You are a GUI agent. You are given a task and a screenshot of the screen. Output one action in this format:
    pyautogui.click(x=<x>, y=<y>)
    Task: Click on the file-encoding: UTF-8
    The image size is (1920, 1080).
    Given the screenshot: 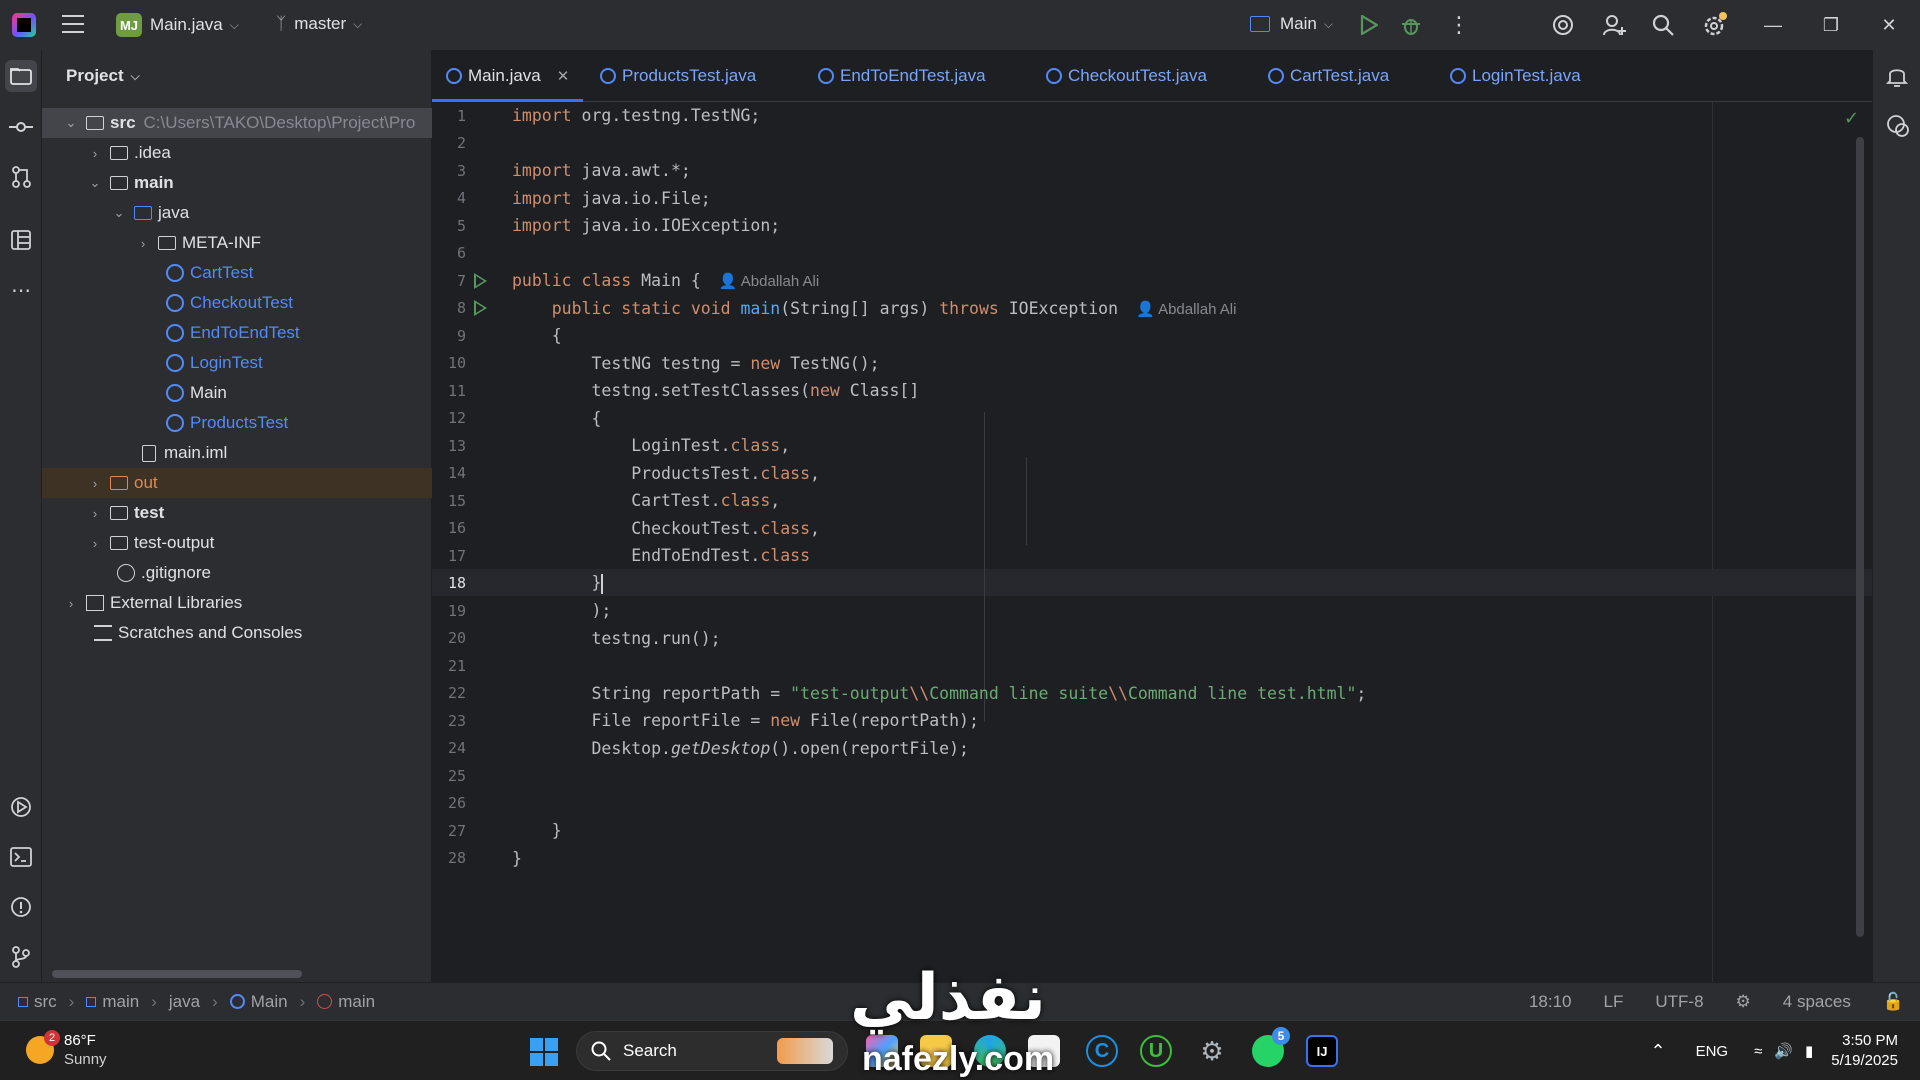 What is the action you would take?
    pyautogui.click(x=1679, y=1002)
    